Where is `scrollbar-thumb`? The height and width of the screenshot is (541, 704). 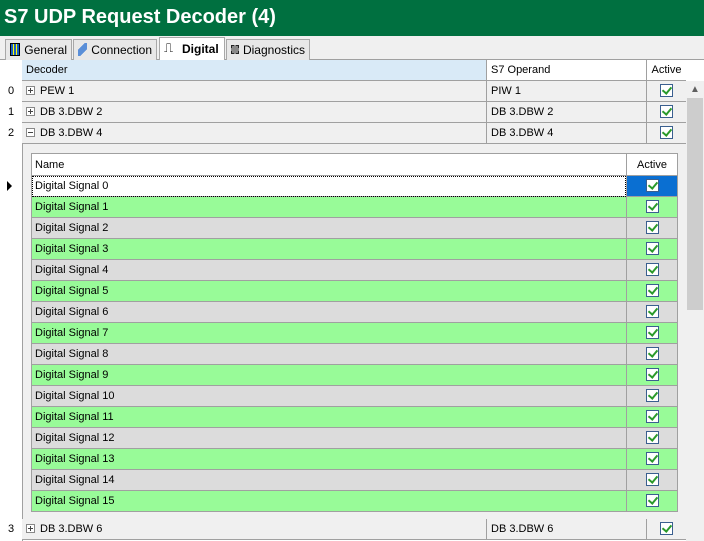 scrollbar-thumb is located at coordinates (695, 204).